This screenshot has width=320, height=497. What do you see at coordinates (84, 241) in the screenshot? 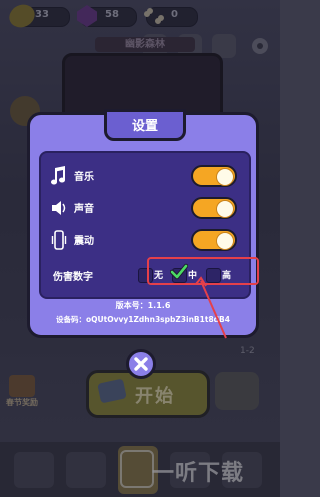
I see `vibration-label: 震动` at bounding box center [84, 241].